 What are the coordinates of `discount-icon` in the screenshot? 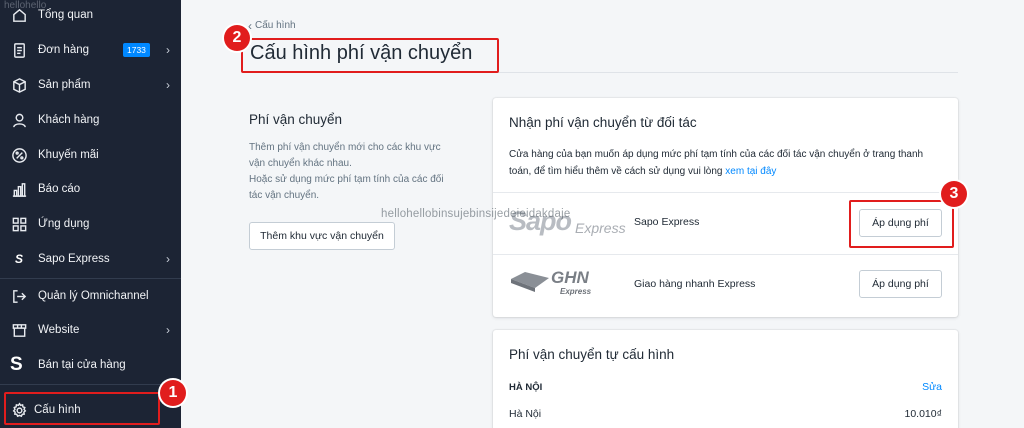 It's located at (19, 155).